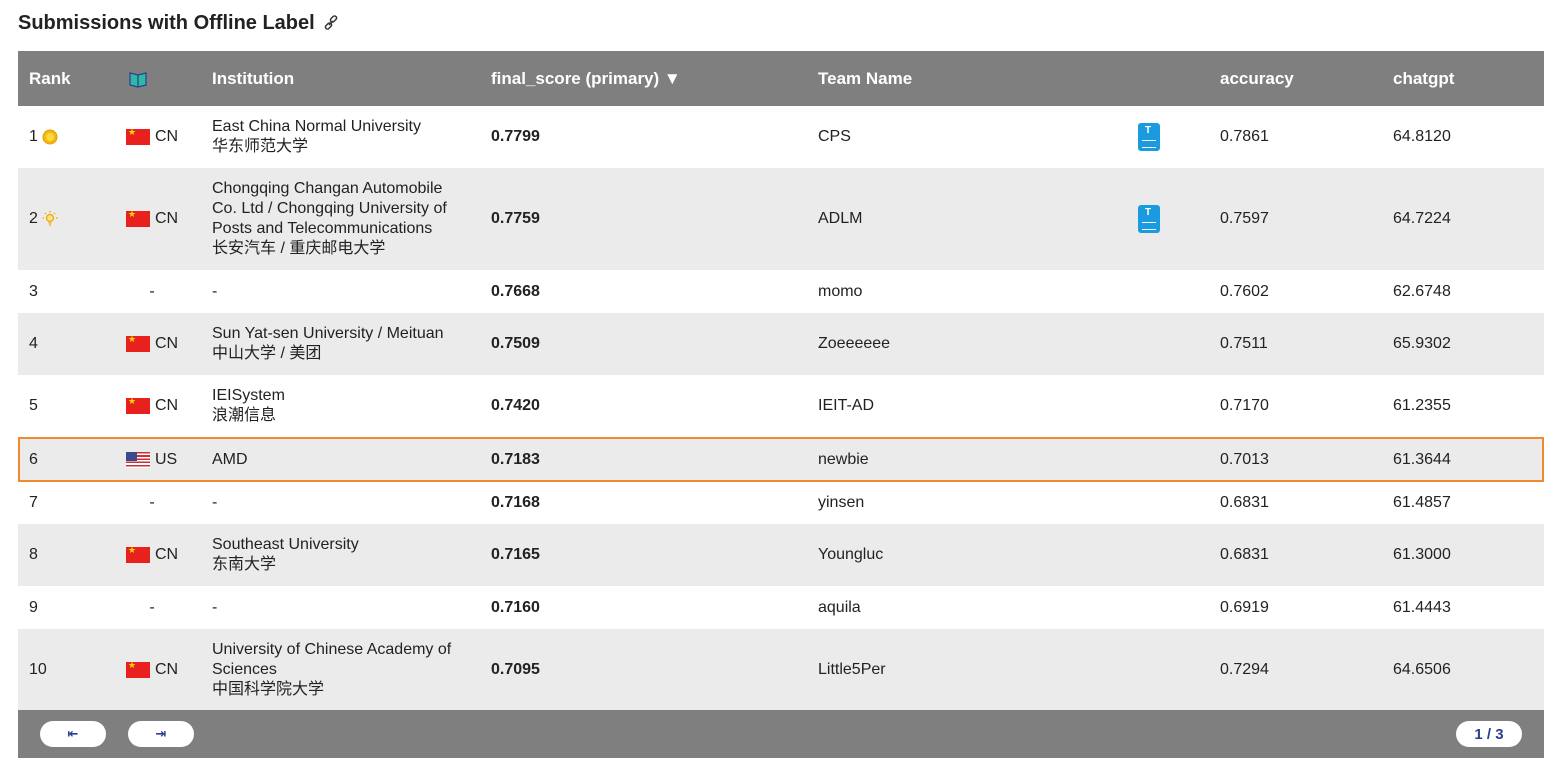 The height and width of the screenshot is (769, 1556). What do you see at coordinates (781, 503) in the screenshot?
I see `table-row: 7 - - 0.7168 yinsen 0.6831 61.4857` at bounding box center [781, 503].